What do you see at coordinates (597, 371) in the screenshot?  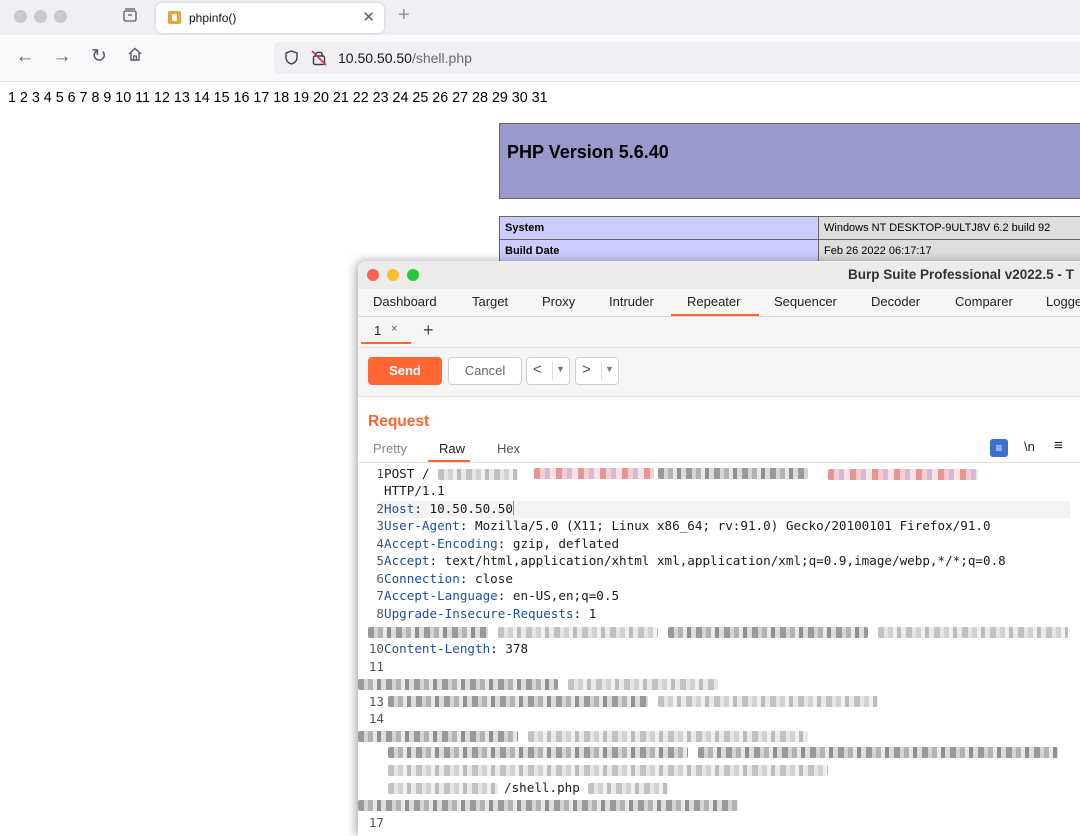 I see `history-forward-button: > ▼` at bounding box center [597, 371].